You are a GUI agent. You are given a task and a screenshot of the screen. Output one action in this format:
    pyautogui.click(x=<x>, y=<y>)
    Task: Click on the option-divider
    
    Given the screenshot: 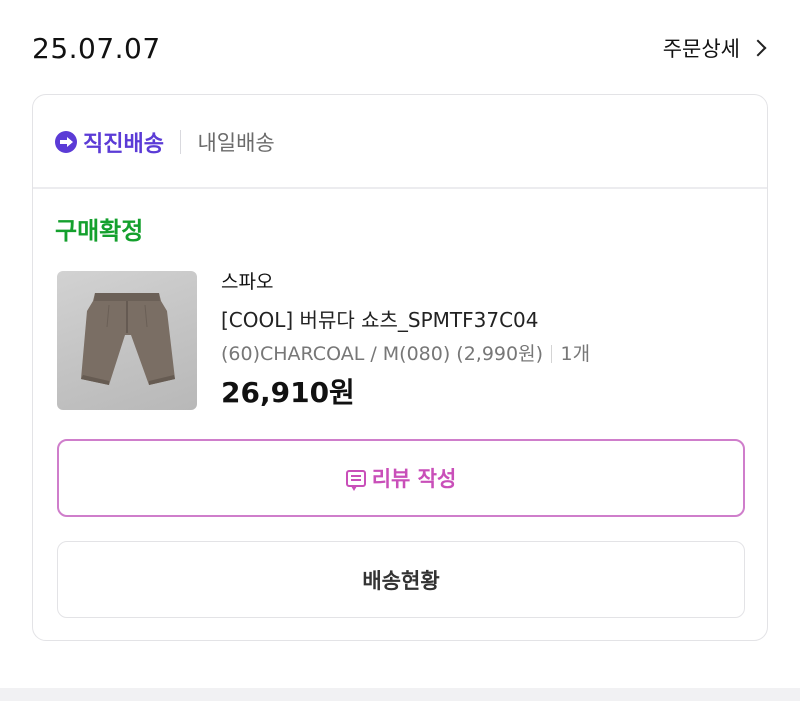 What is the action you would take?
    pyautogui.click(x=551, y=354)
    